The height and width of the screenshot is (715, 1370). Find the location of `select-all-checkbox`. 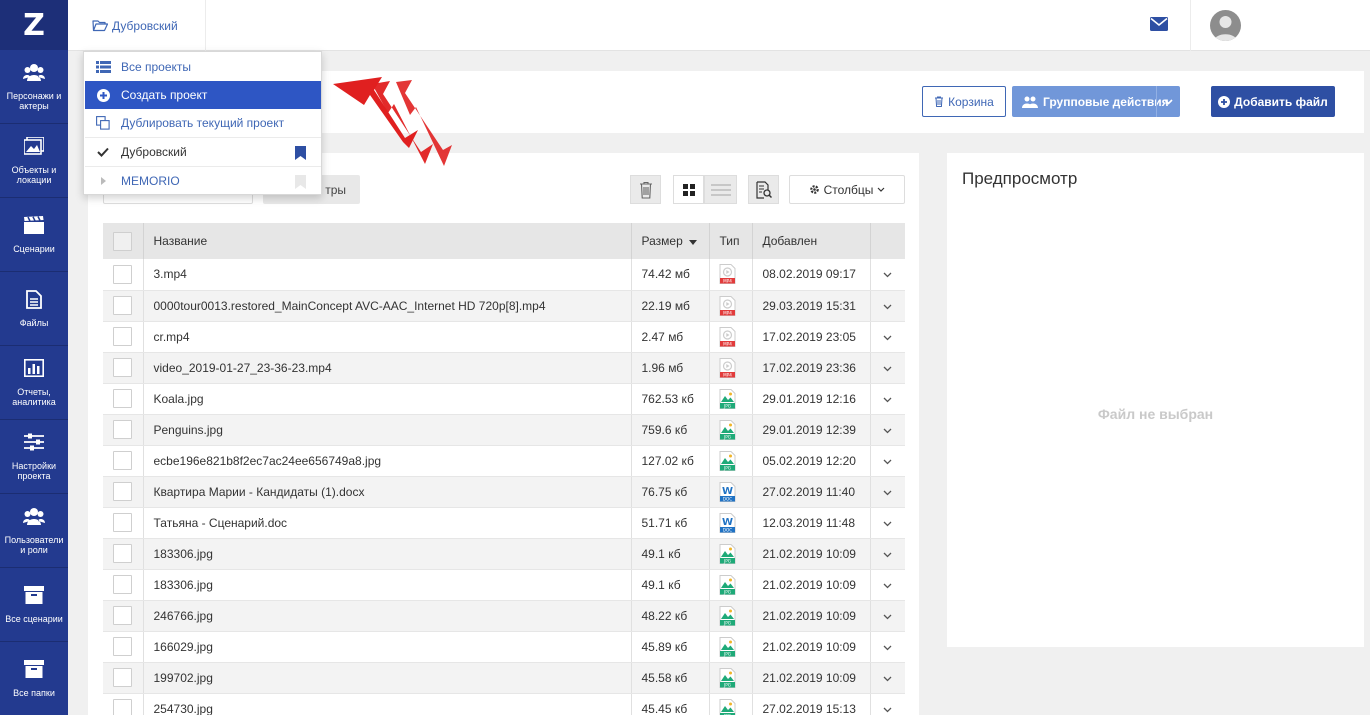

select-all-checkbox is located at coordinates (122, 241).